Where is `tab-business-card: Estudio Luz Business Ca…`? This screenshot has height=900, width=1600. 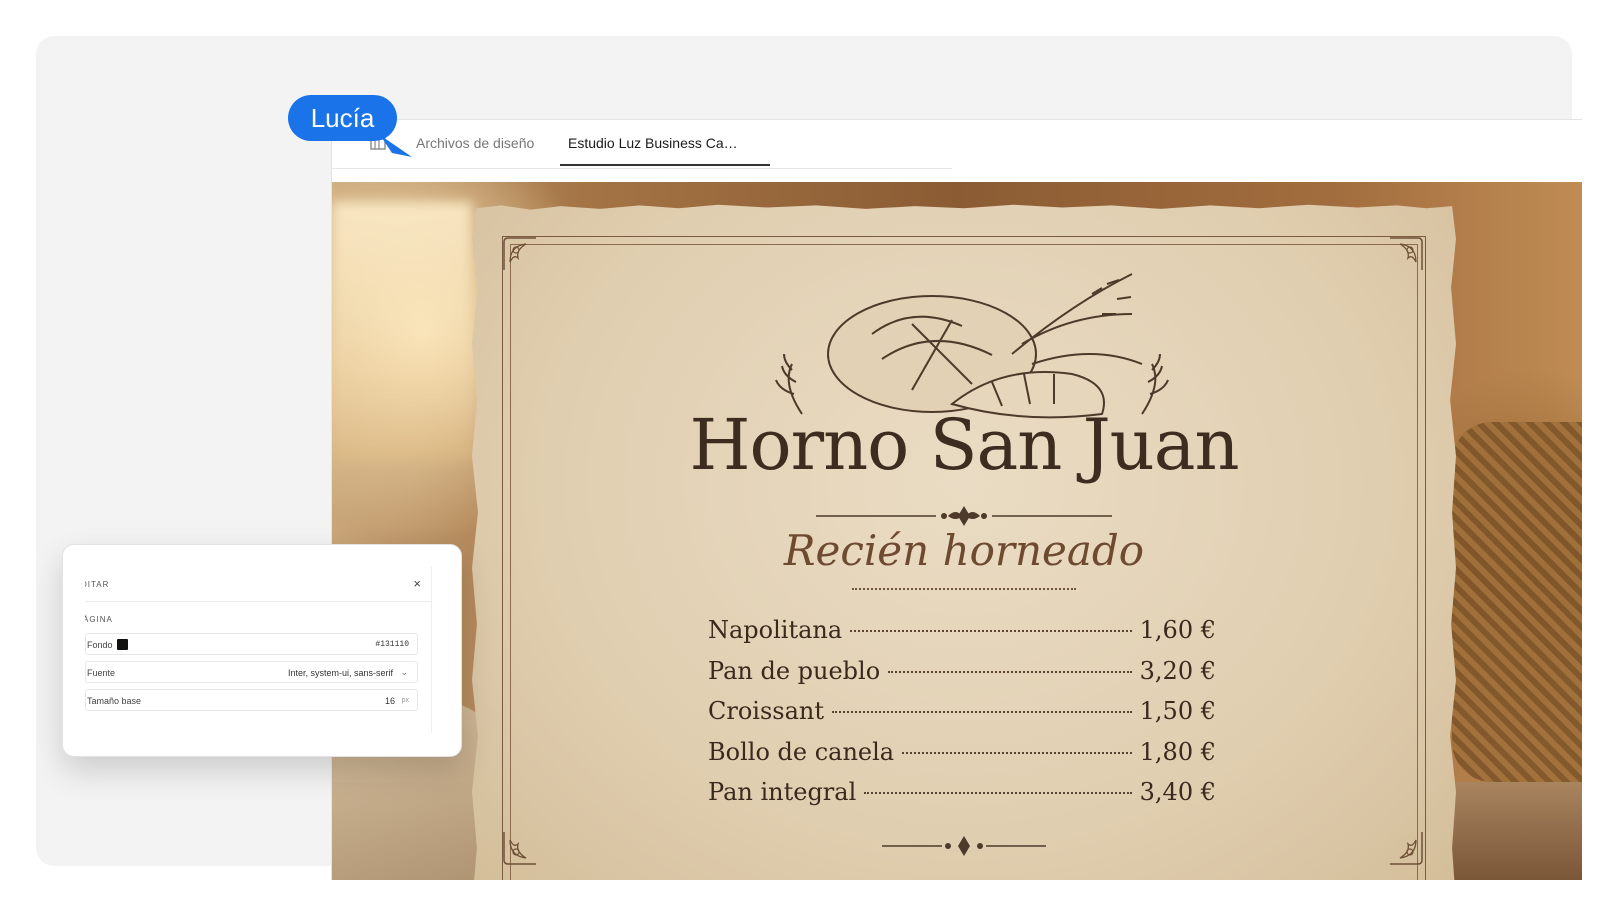 tab-business-card: Estudio Luz Business Ca… is located at coordinates (665, 143).